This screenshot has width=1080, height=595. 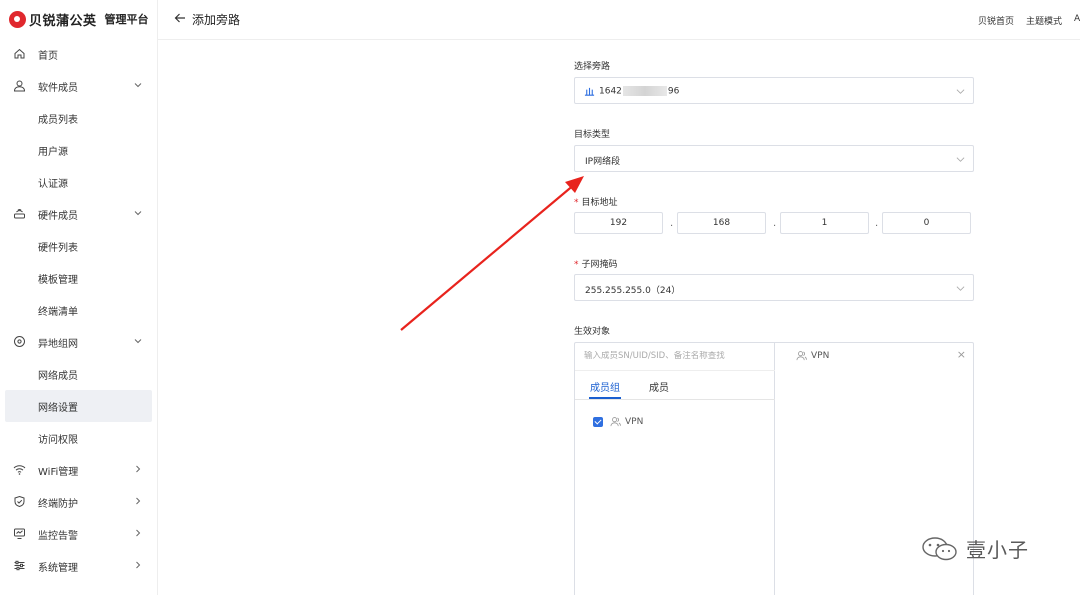 What do you see at coordinates (19, 470) in the screenshot?
I see `wifi-icon` at bounding box center [19, 470].